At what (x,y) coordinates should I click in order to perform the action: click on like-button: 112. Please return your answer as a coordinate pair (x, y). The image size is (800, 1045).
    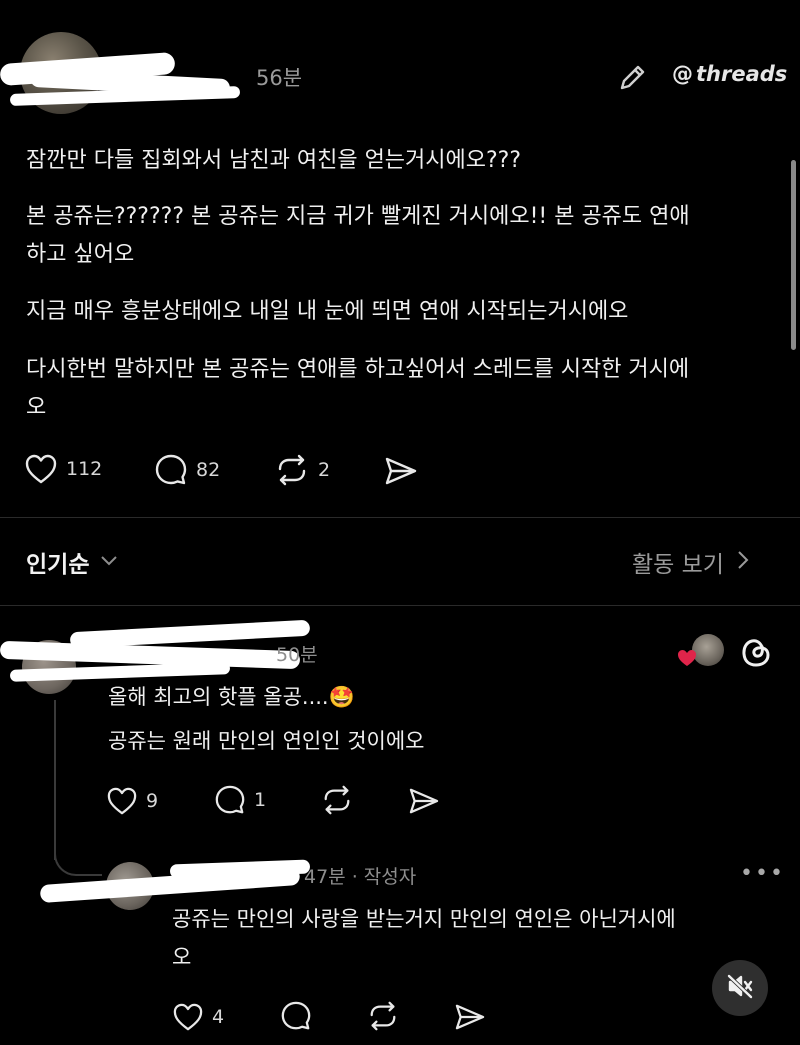
    Looking at the image, I should click on (63, 469).